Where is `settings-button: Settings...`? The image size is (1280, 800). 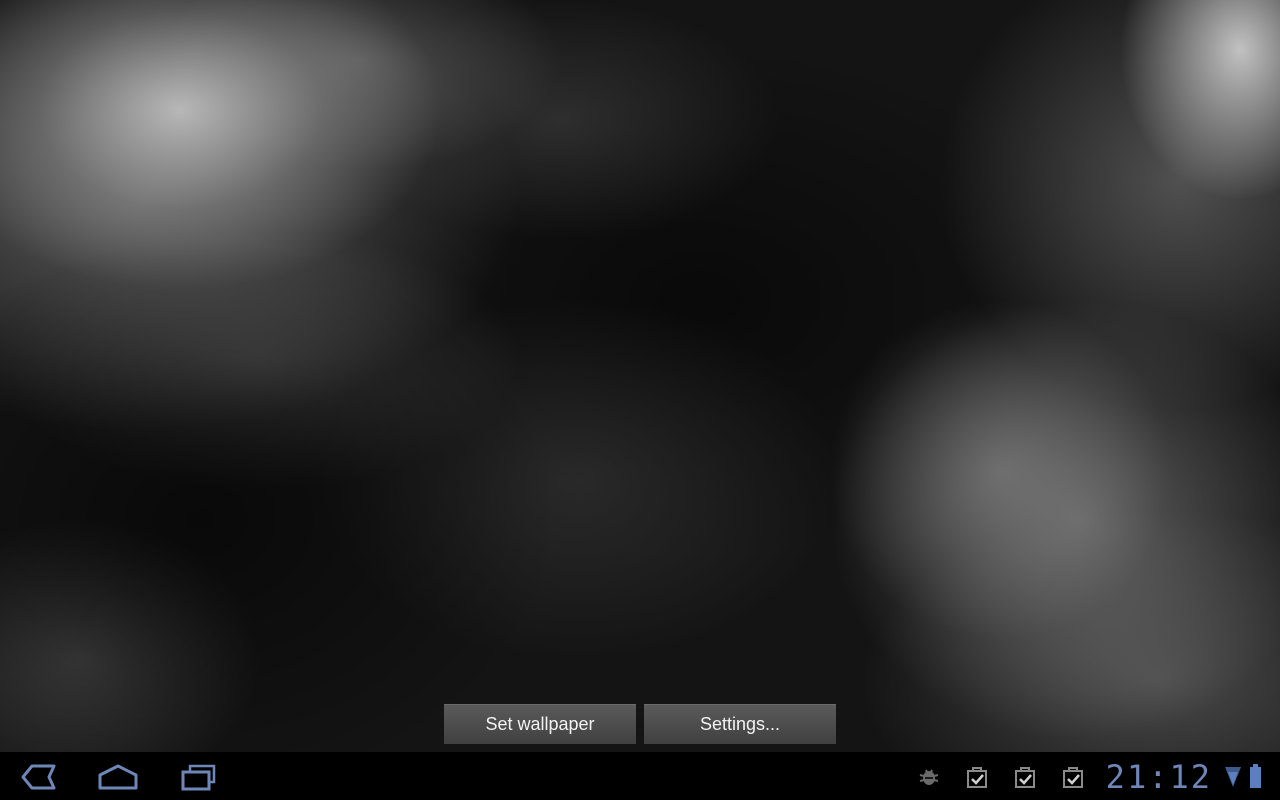 settings-button: Settings... is located at coordinates (740, 724).